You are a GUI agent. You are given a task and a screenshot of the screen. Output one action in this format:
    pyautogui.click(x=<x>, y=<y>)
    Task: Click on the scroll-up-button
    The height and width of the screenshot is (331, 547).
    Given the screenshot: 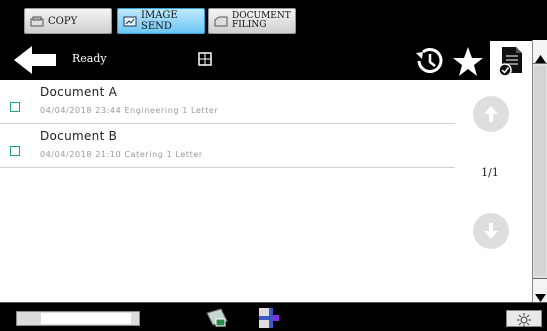 What is the action you would take?
    pyautogui.click(x=540, y=52)
    